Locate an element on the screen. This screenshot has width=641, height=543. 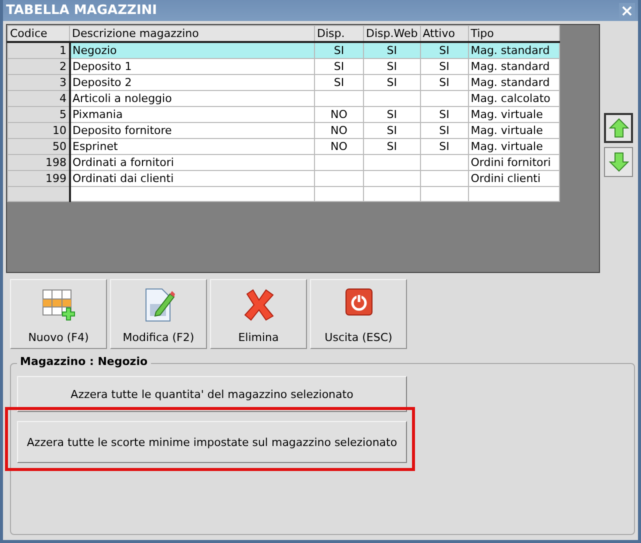
table-row: 4 Articoli a noleggio Mag. calcolato is located at coordinates (284, 98).